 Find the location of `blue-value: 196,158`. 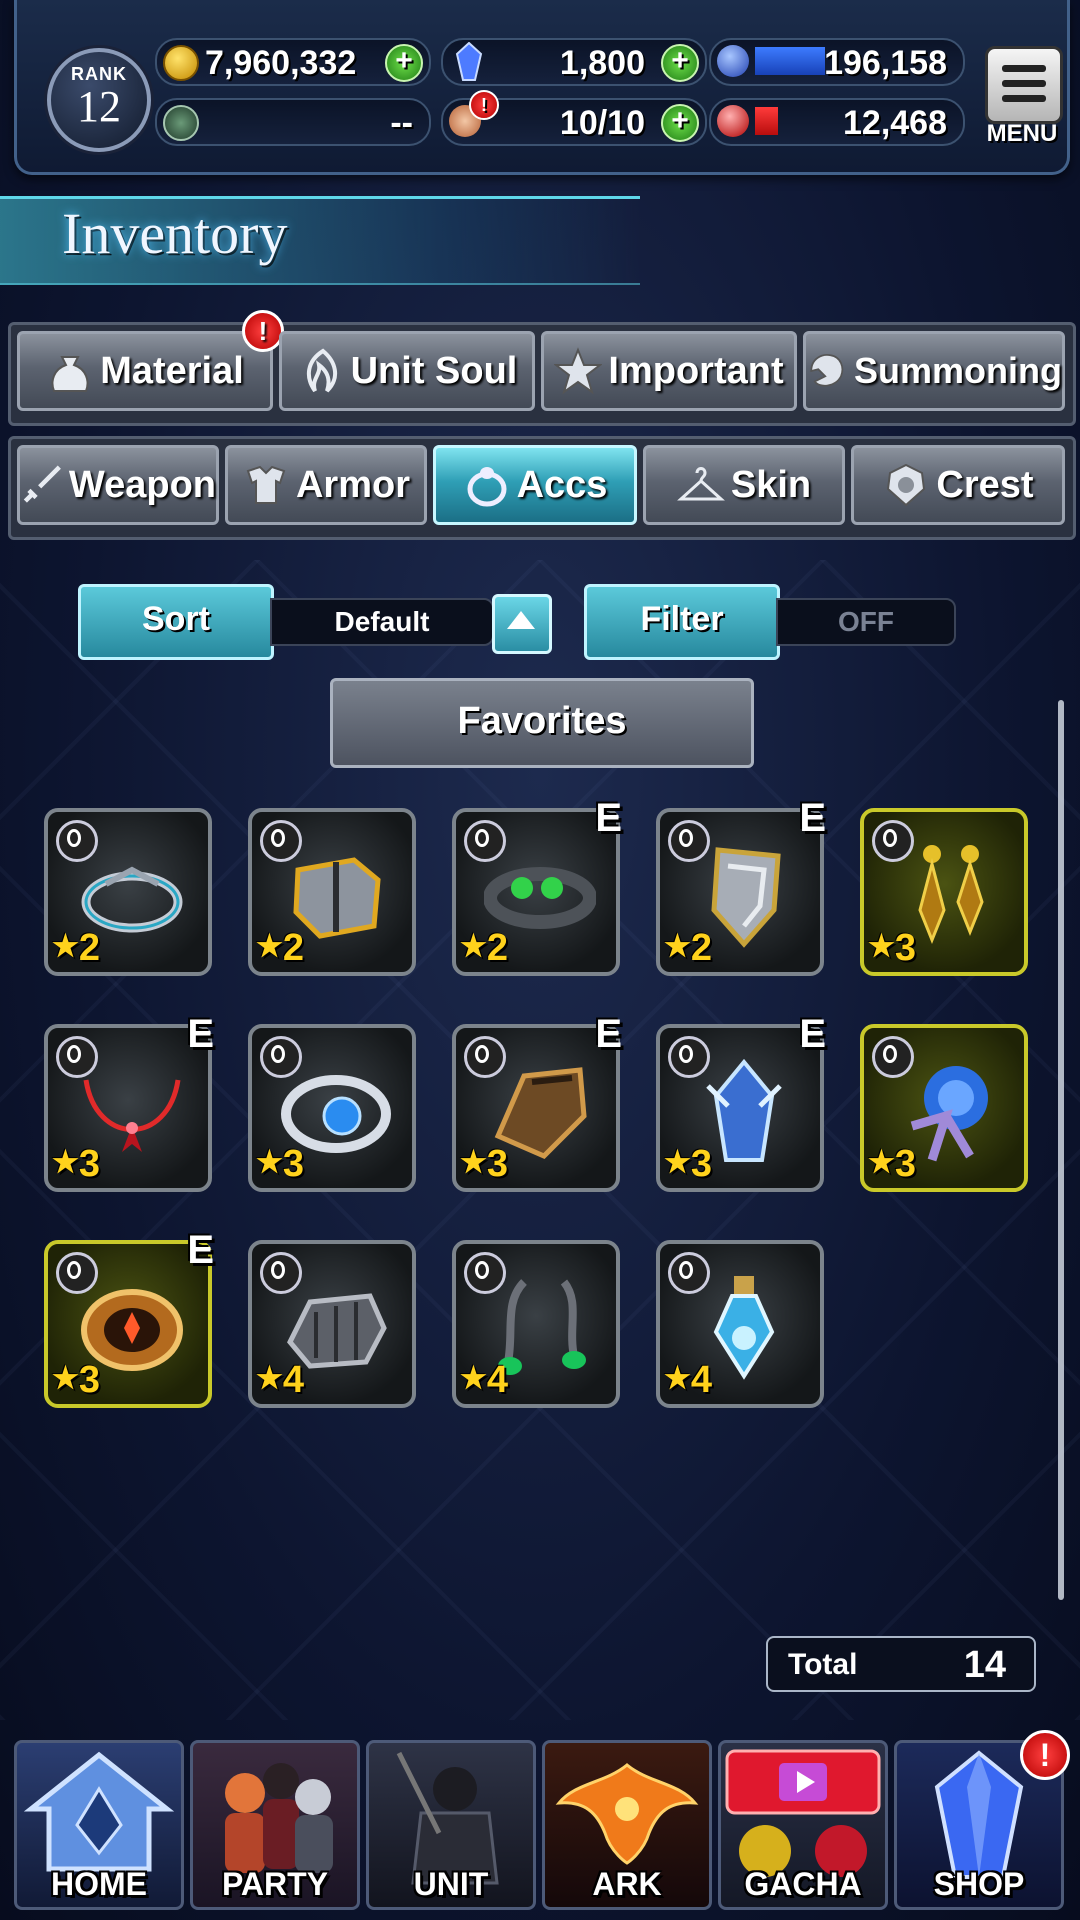

blue-value: 196,158 is located at coordinates (885, 63).